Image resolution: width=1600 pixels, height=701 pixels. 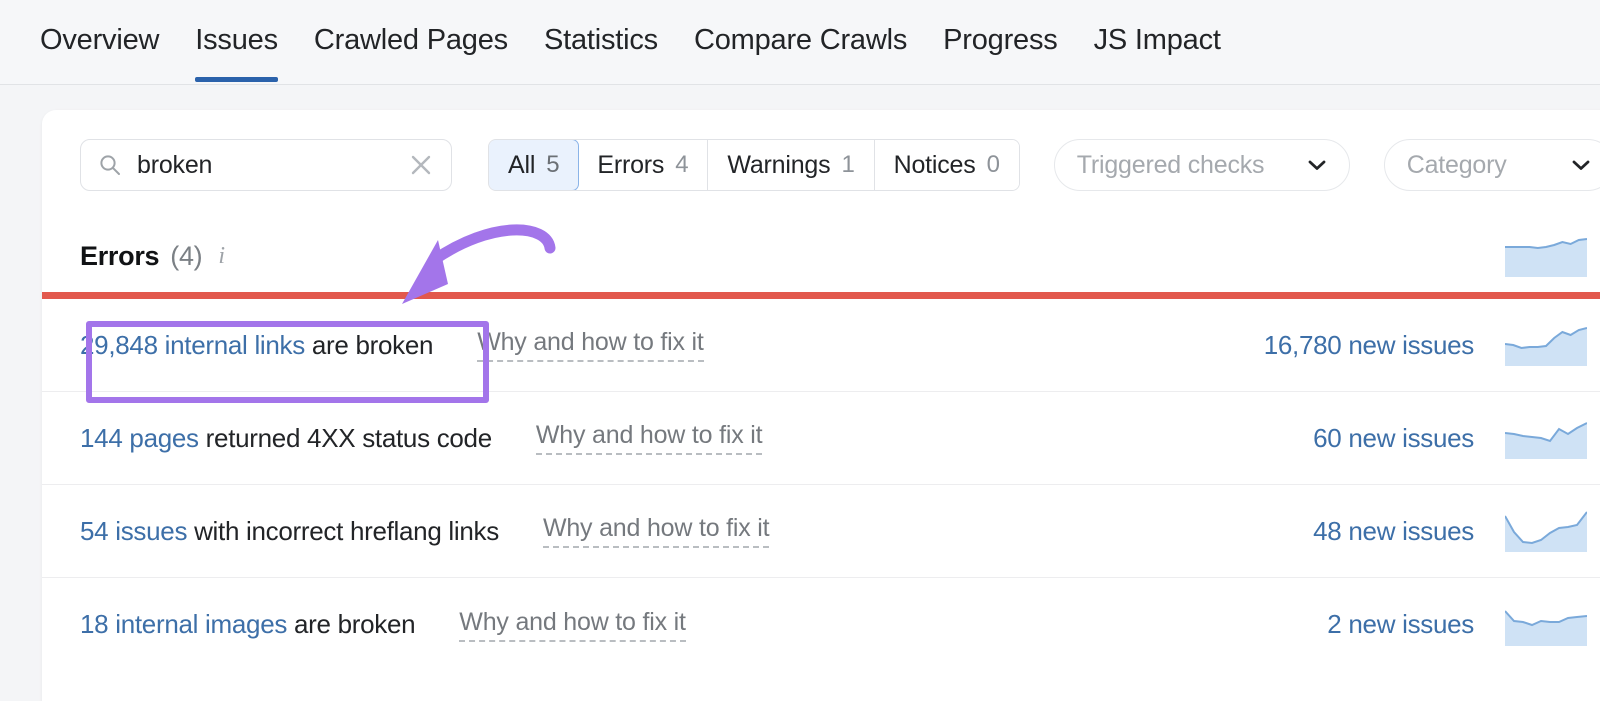 What do you see at coordinates (631, 164) in the screenshot?
I see `filter-errors-label: Errors` at bounding box center [631, 164].